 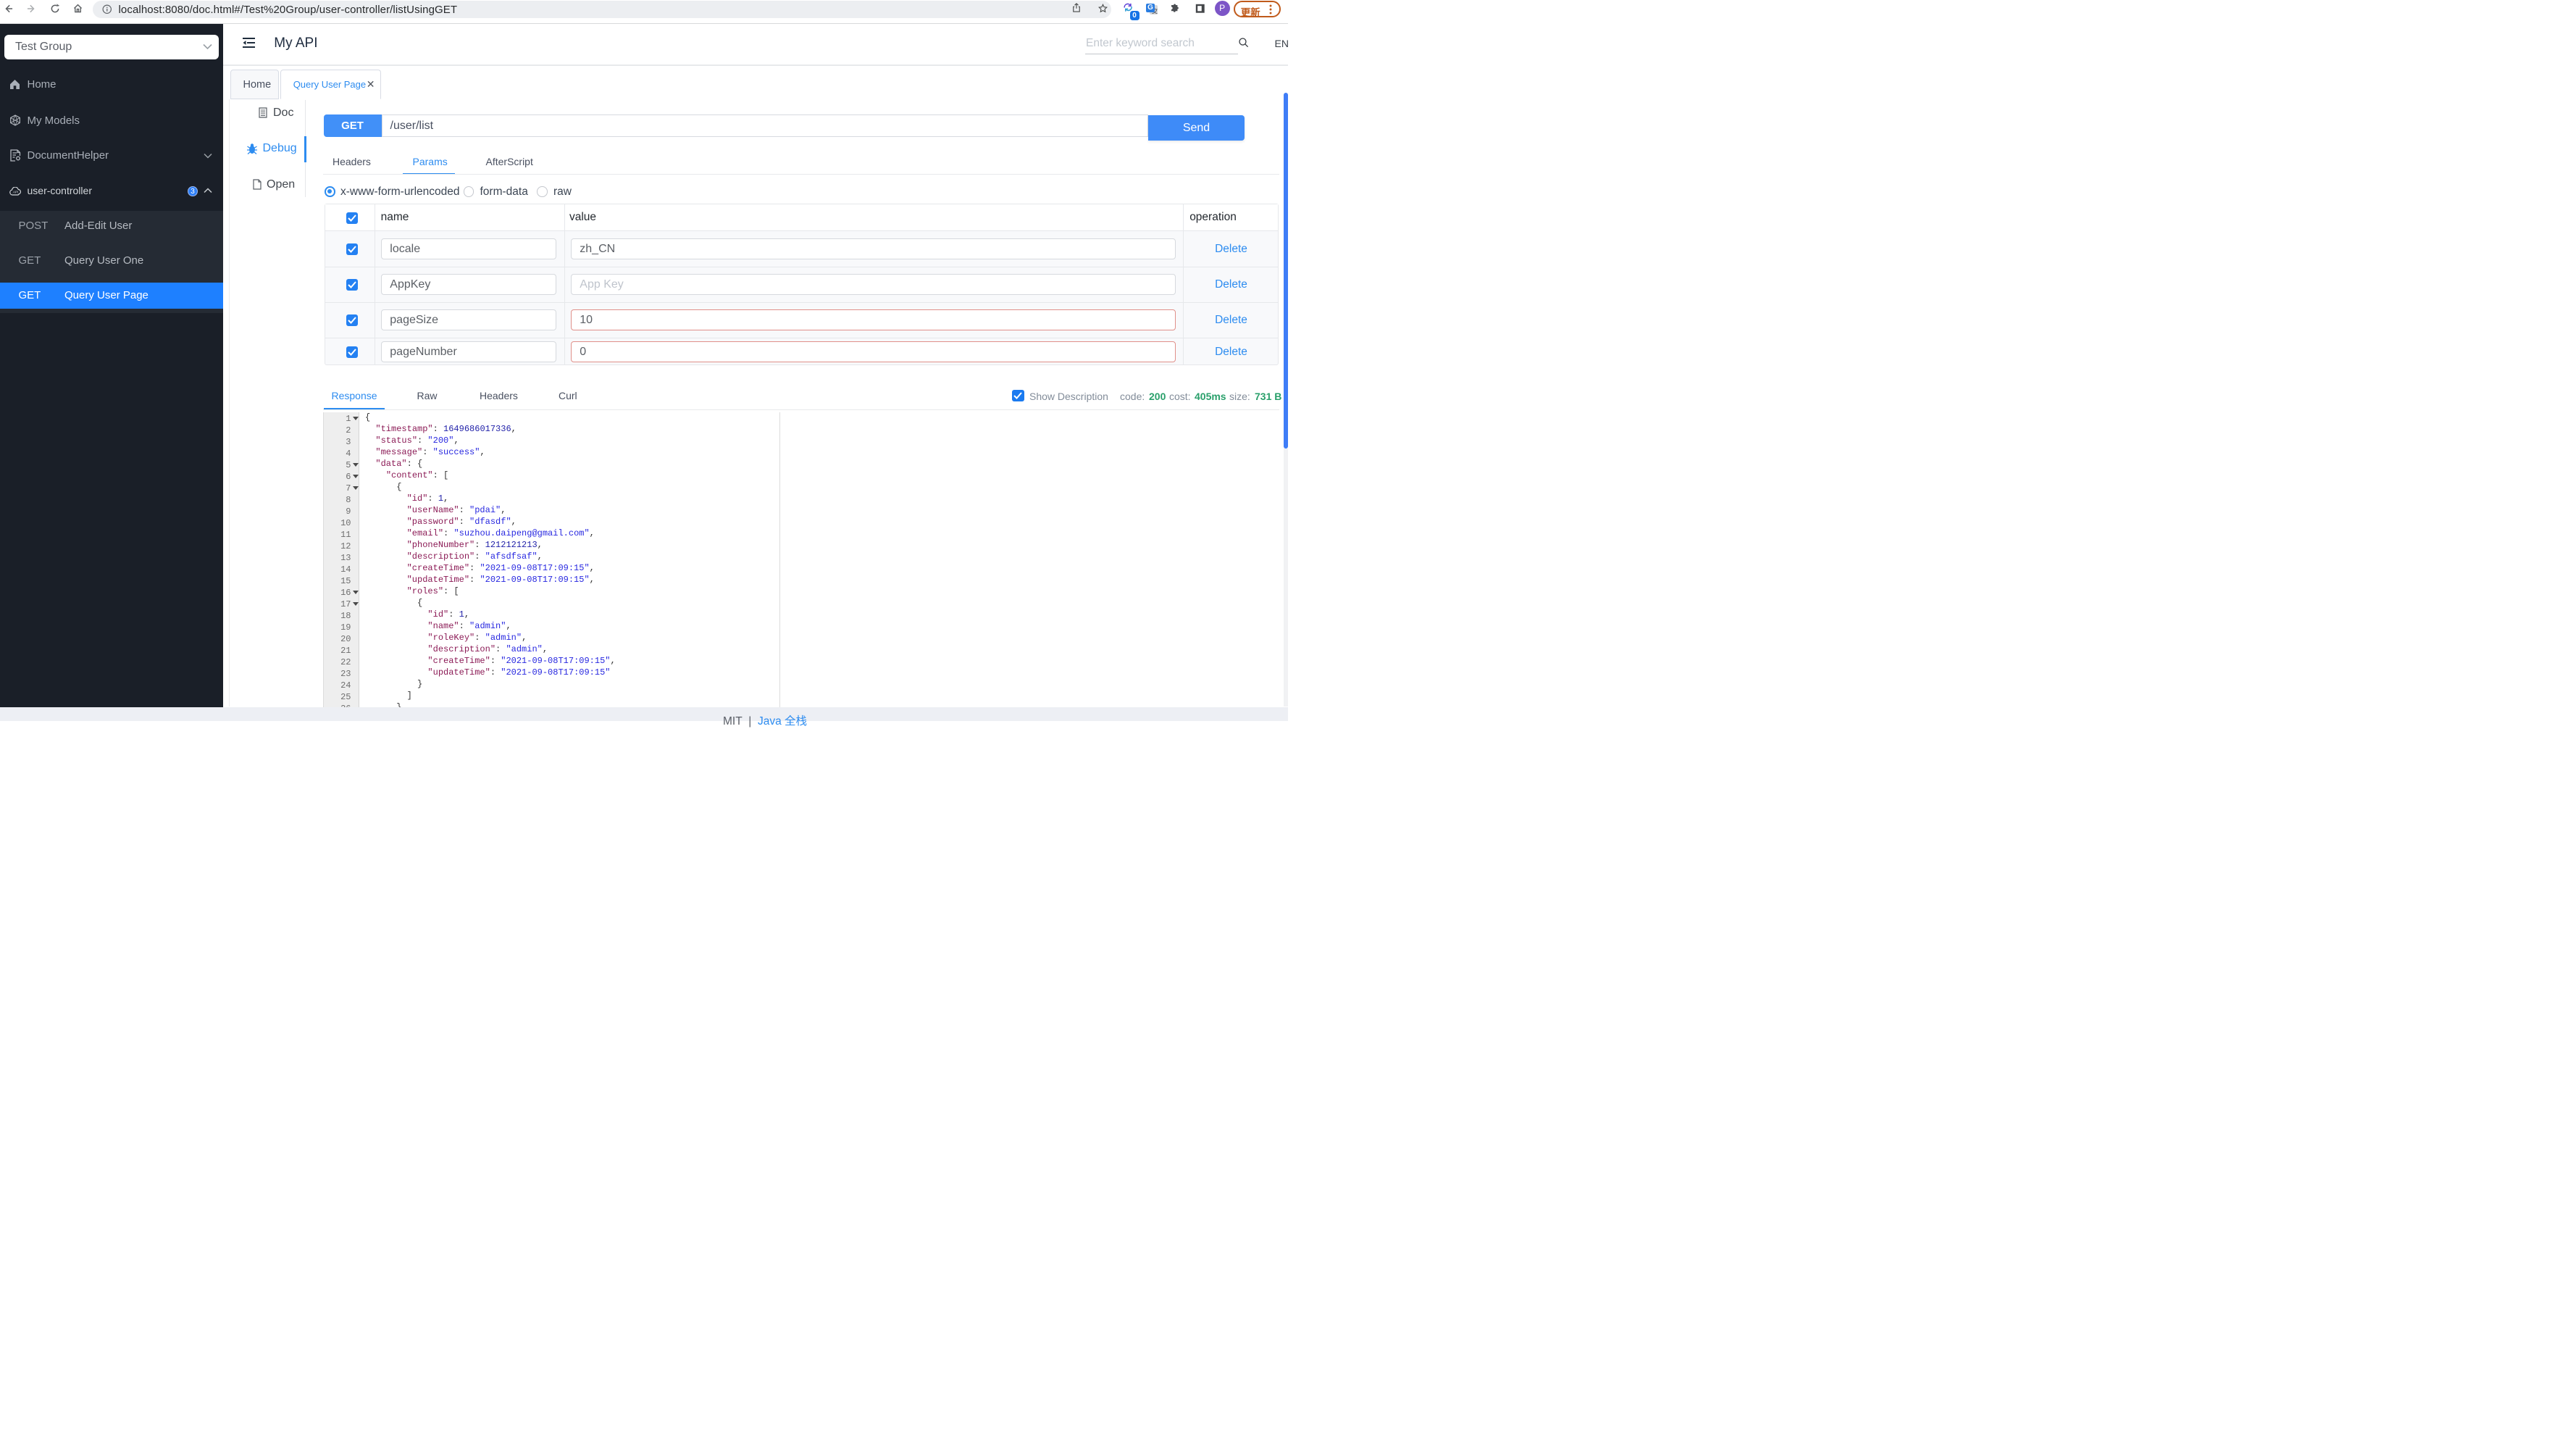 I want to click on svg-text: API, so click(x=15, y=192).